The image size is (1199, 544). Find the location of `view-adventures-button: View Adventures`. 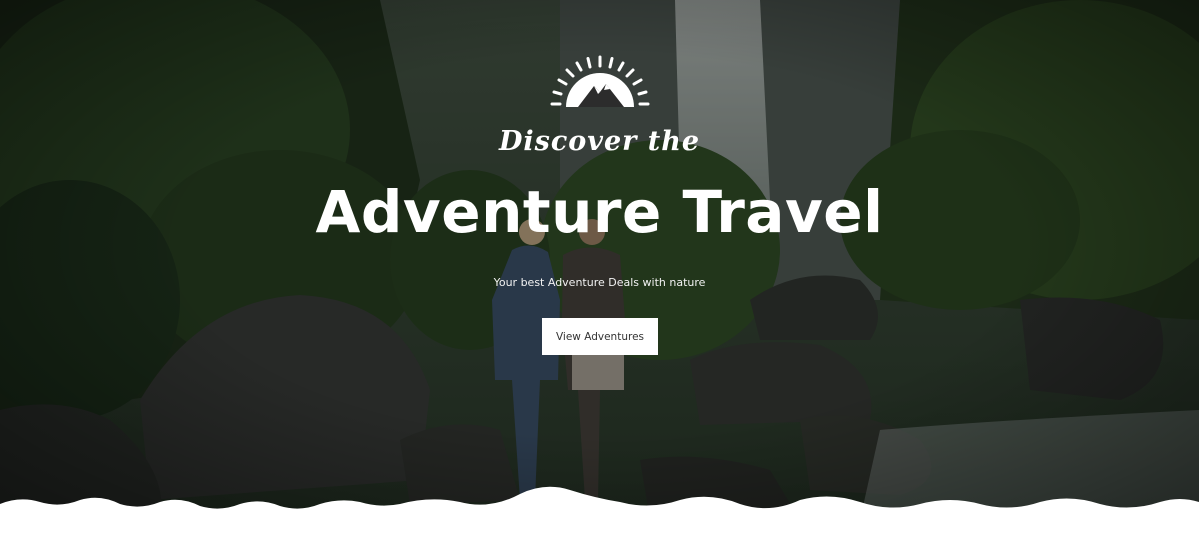

view-adventures-button: View Adventures is located at coordinates (600, 336).